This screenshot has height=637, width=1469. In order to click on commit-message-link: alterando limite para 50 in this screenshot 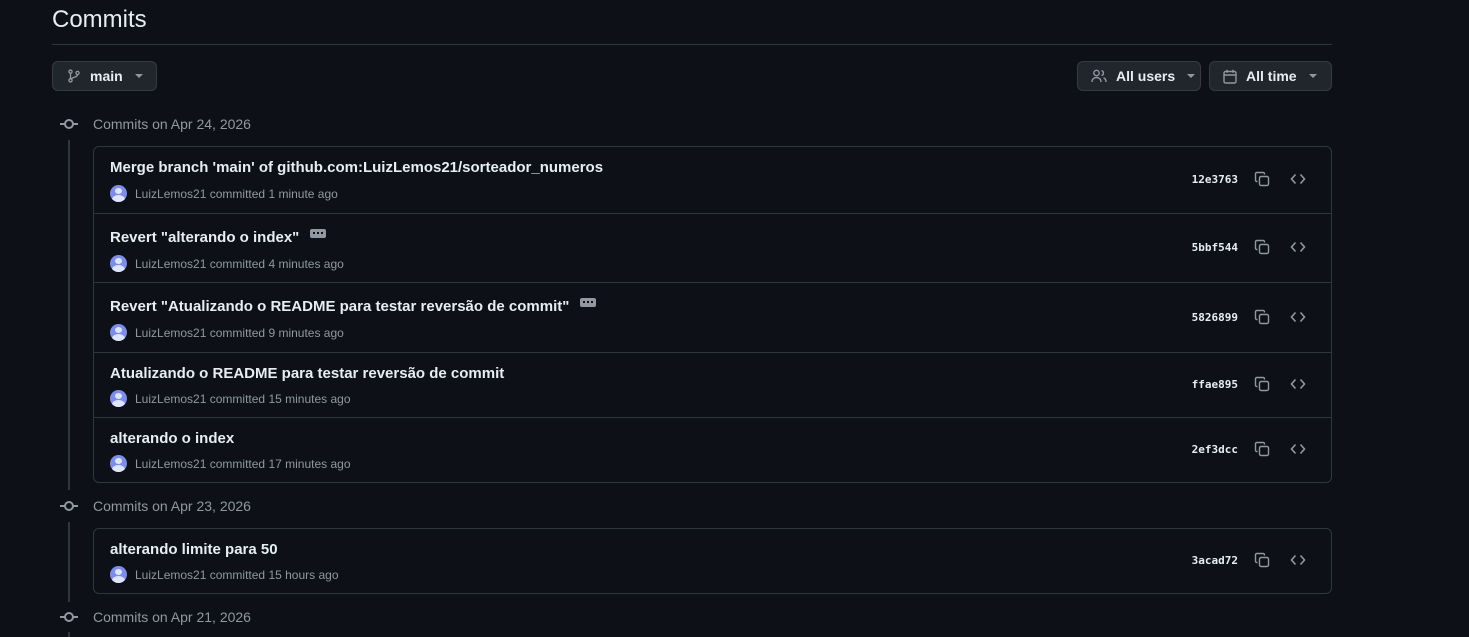, I will do `click(194, 549)`.